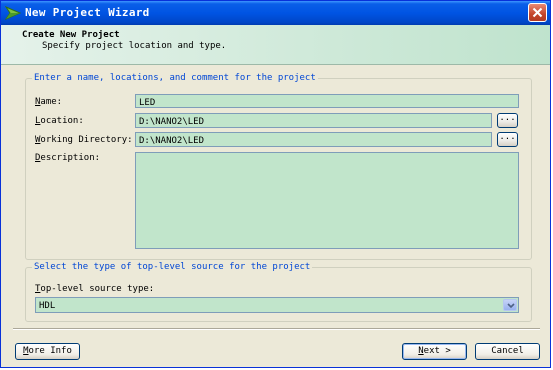 The image size is (553, 370). Describe the element at coordinates (277, 305) in the screenshot. I see `top-level-source-type-select: HDL` at that location.